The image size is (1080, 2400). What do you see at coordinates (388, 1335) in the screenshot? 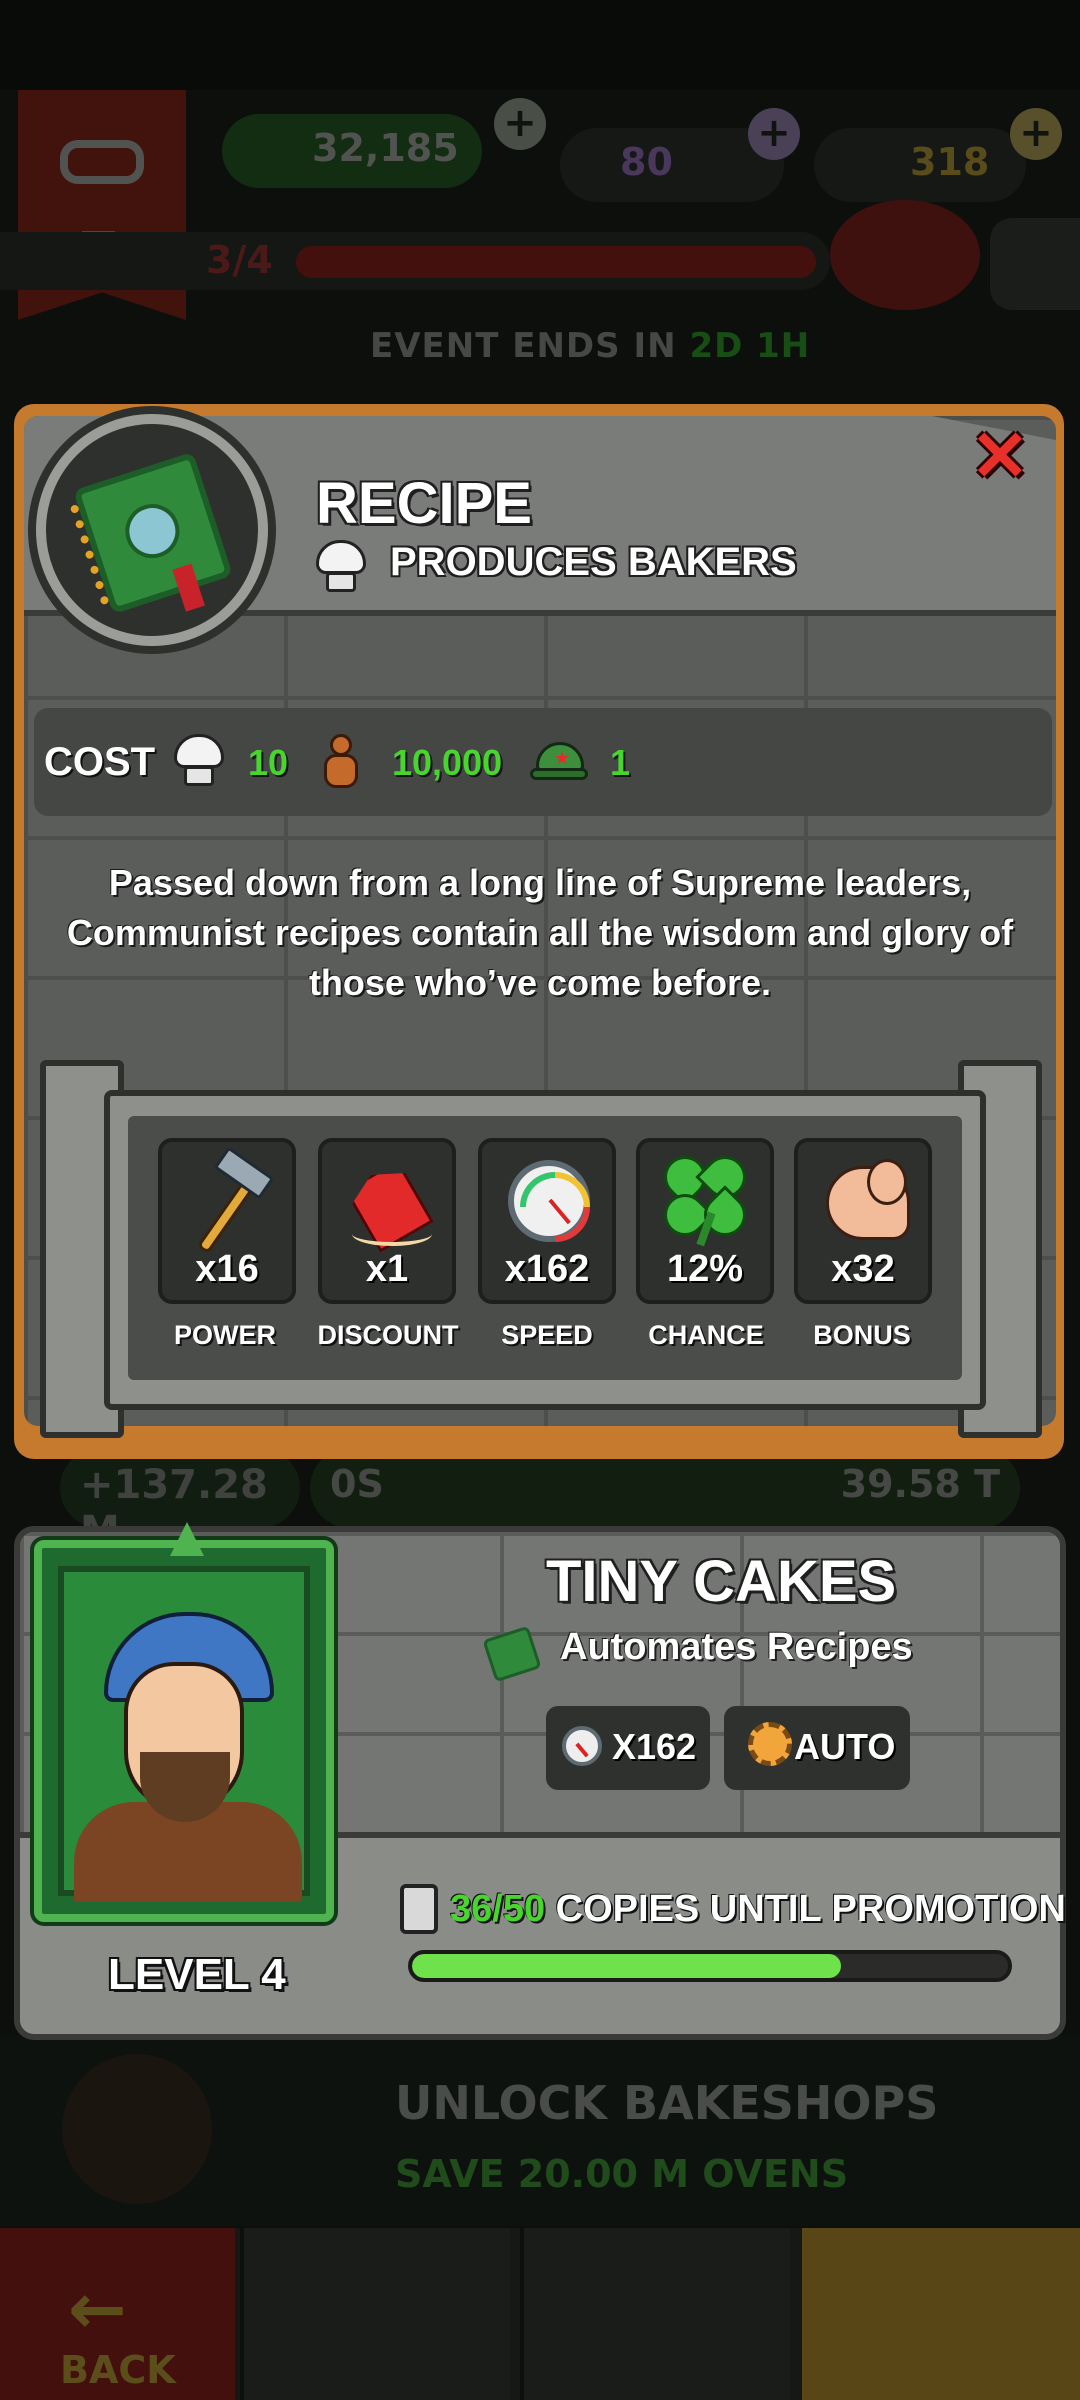
I see `stat-discount-label: DISCOUNT` at bounding box center [388, 1335].